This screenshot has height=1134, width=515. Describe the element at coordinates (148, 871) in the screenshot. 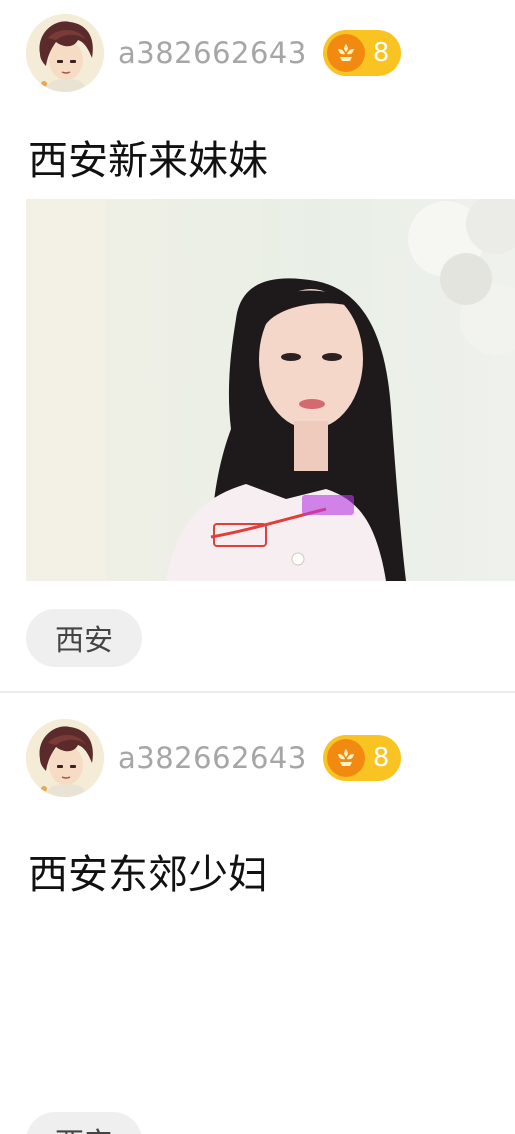

I see `post-title: 西安东郊少妇` at that location.